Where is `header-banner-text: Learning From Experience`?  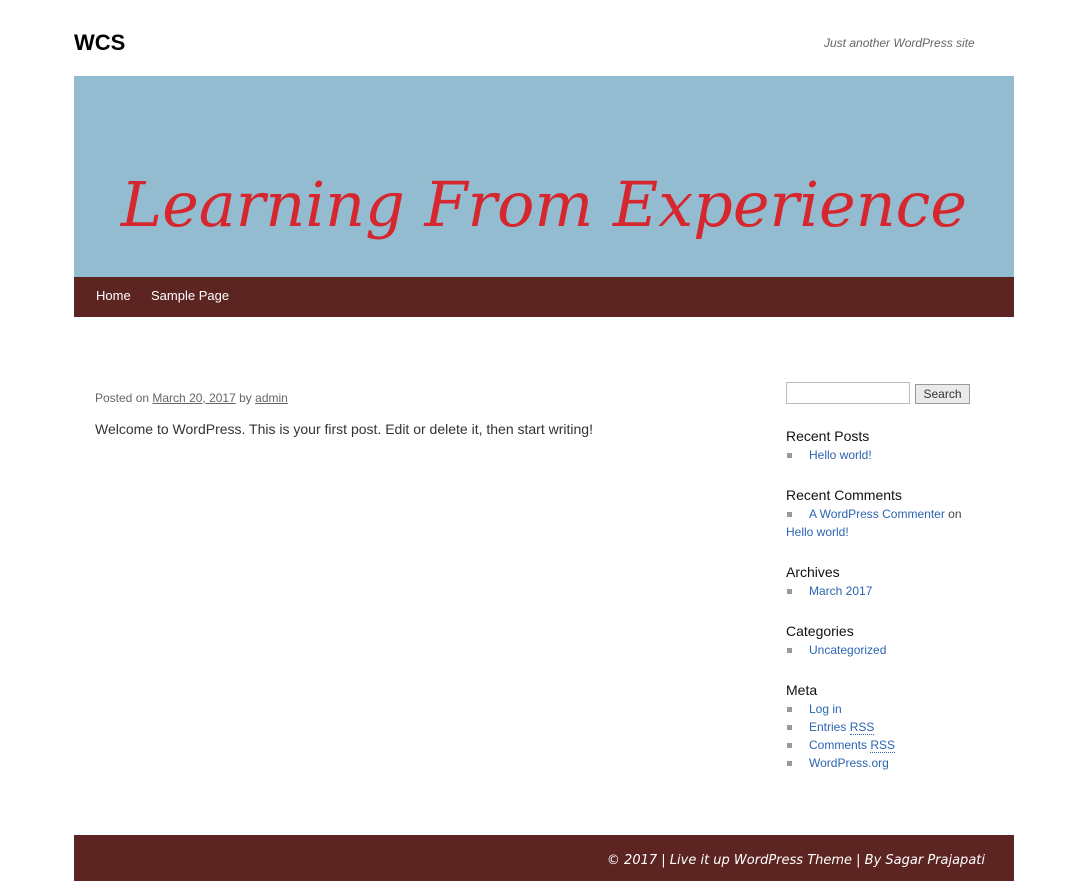
header-banner-text: Learning From Experience is located at coordinates (543, 204).